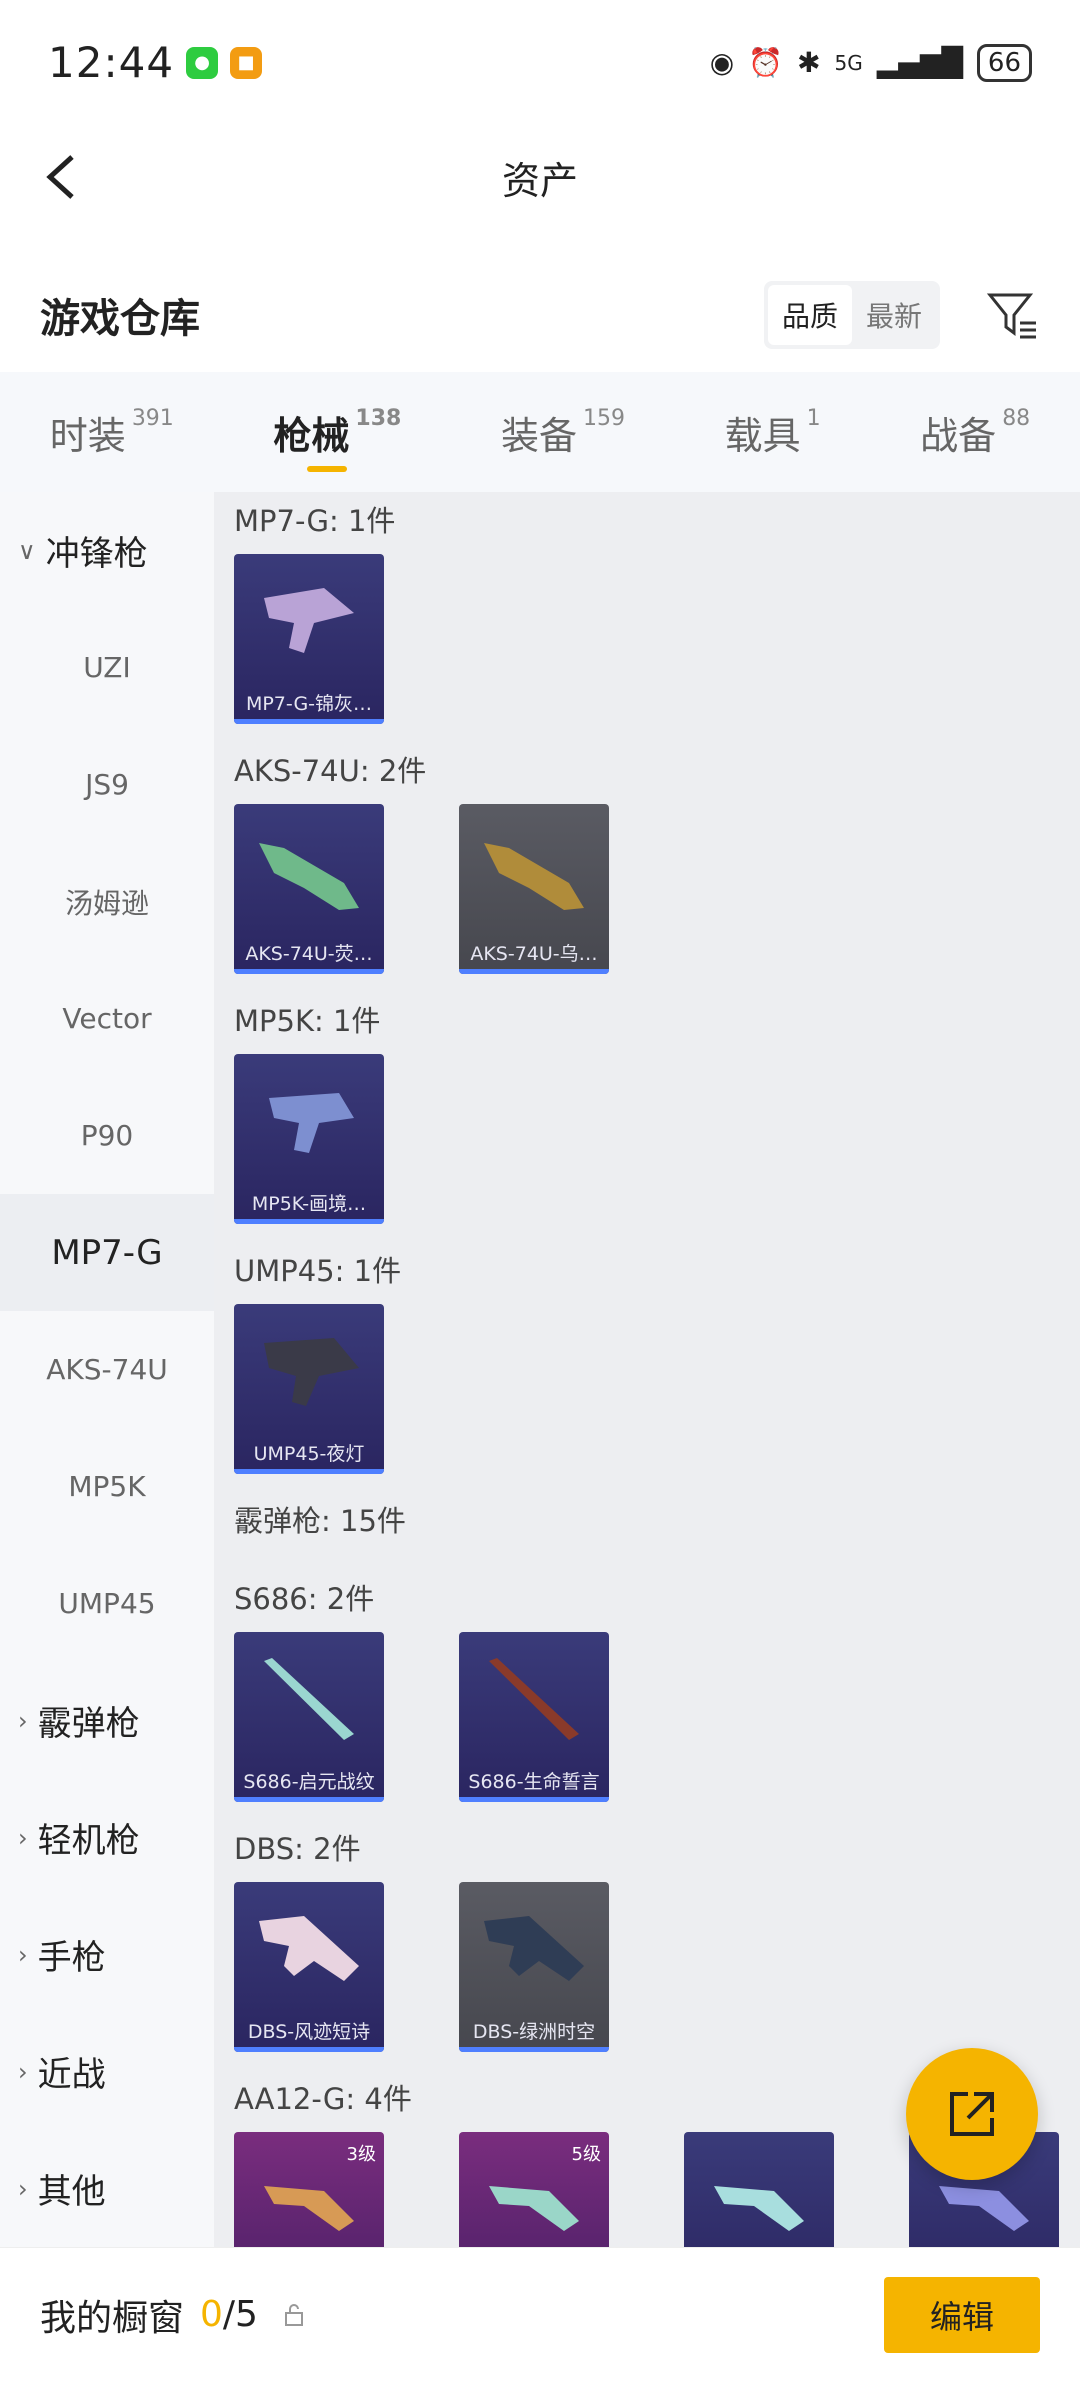 The height and width of the screenshot is (2381, 1080). I want to click on bluetooth-icon: ✱, so click(809, 62).